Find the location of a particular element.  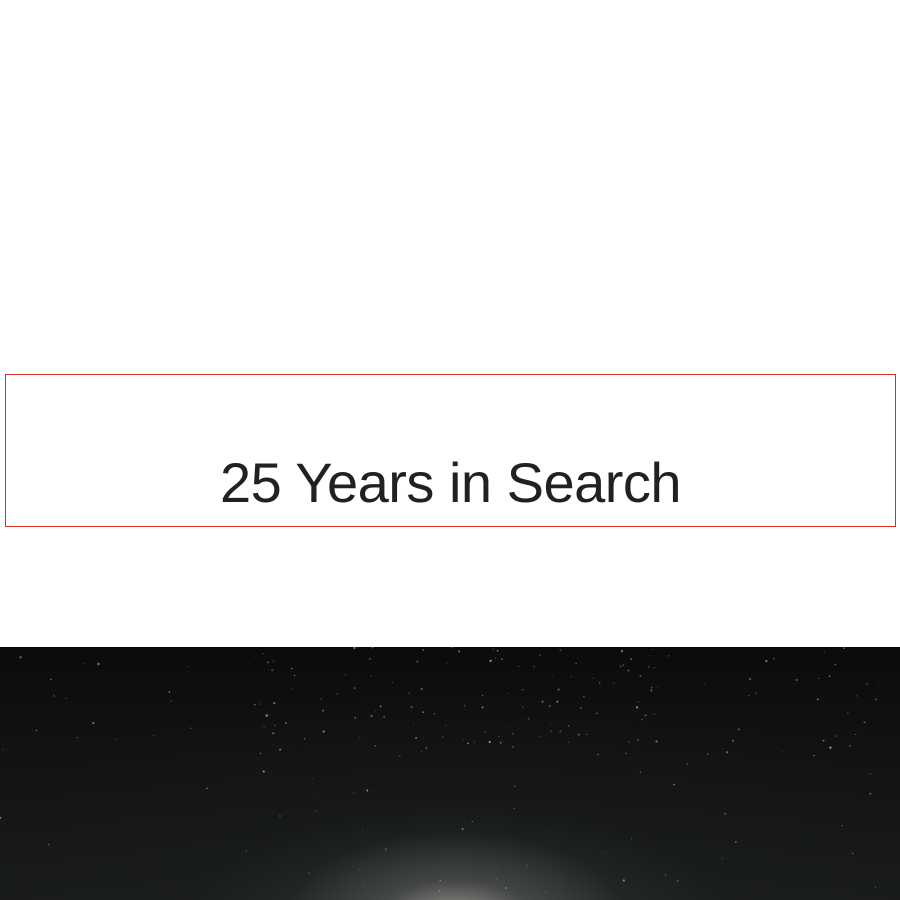

page-title: 25 Years in Search is located at coordinates (450, 482).